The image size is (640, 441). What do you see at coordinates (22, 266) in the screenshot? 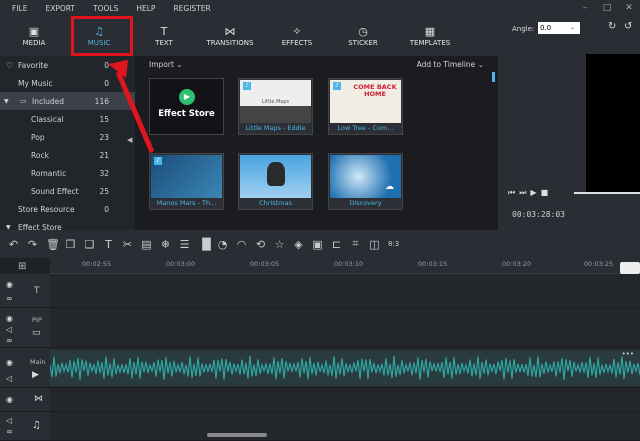
I see `add-track-icon: ⊞` at bounding box center [22, 266].